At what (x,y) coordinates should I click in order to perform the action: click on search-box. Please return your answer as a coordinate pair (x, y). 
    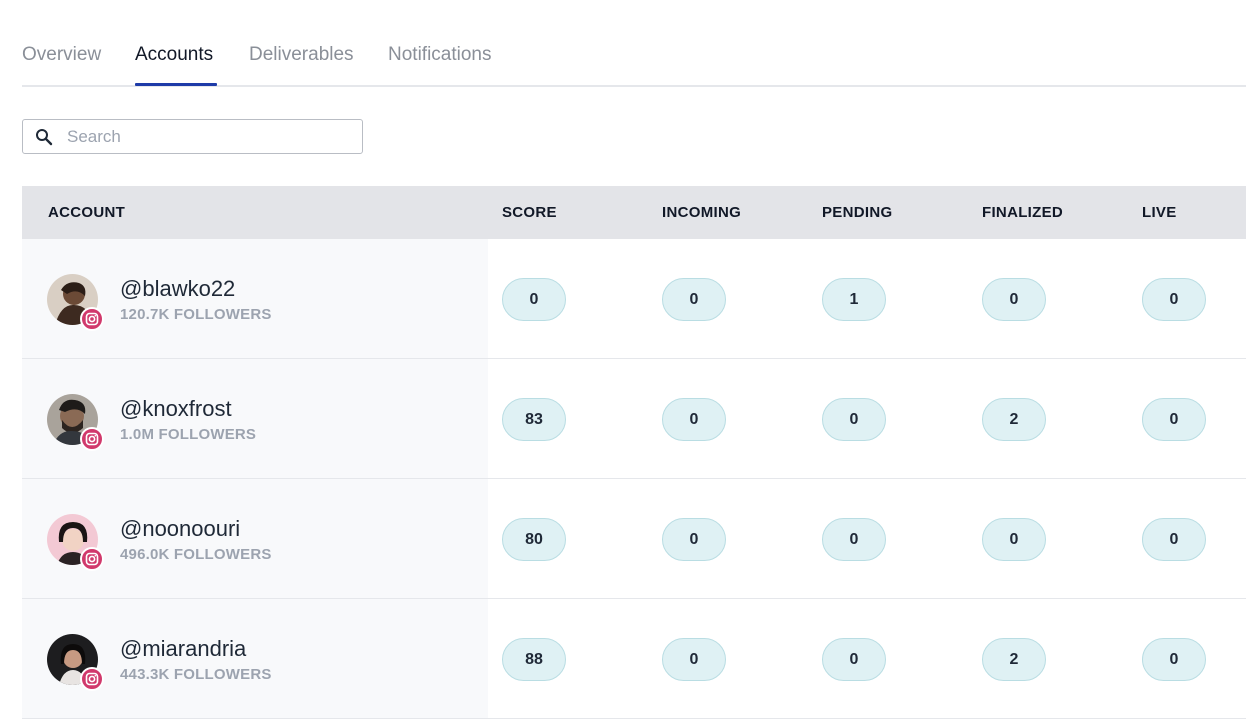
    Looking at the image, I should click on (192, 136).